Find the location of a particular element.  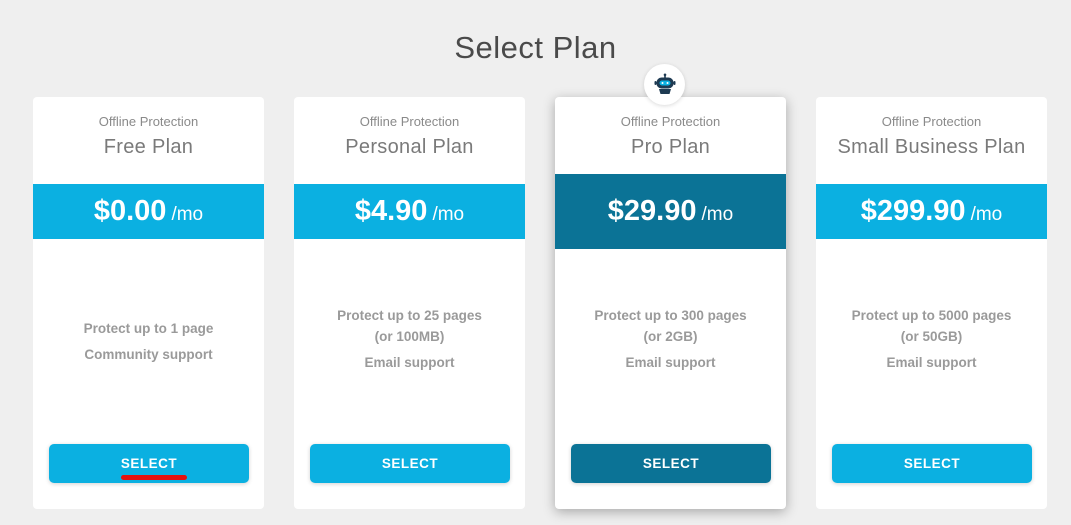

price-band: $0.00 /mo is located at coordinates (148, 211).